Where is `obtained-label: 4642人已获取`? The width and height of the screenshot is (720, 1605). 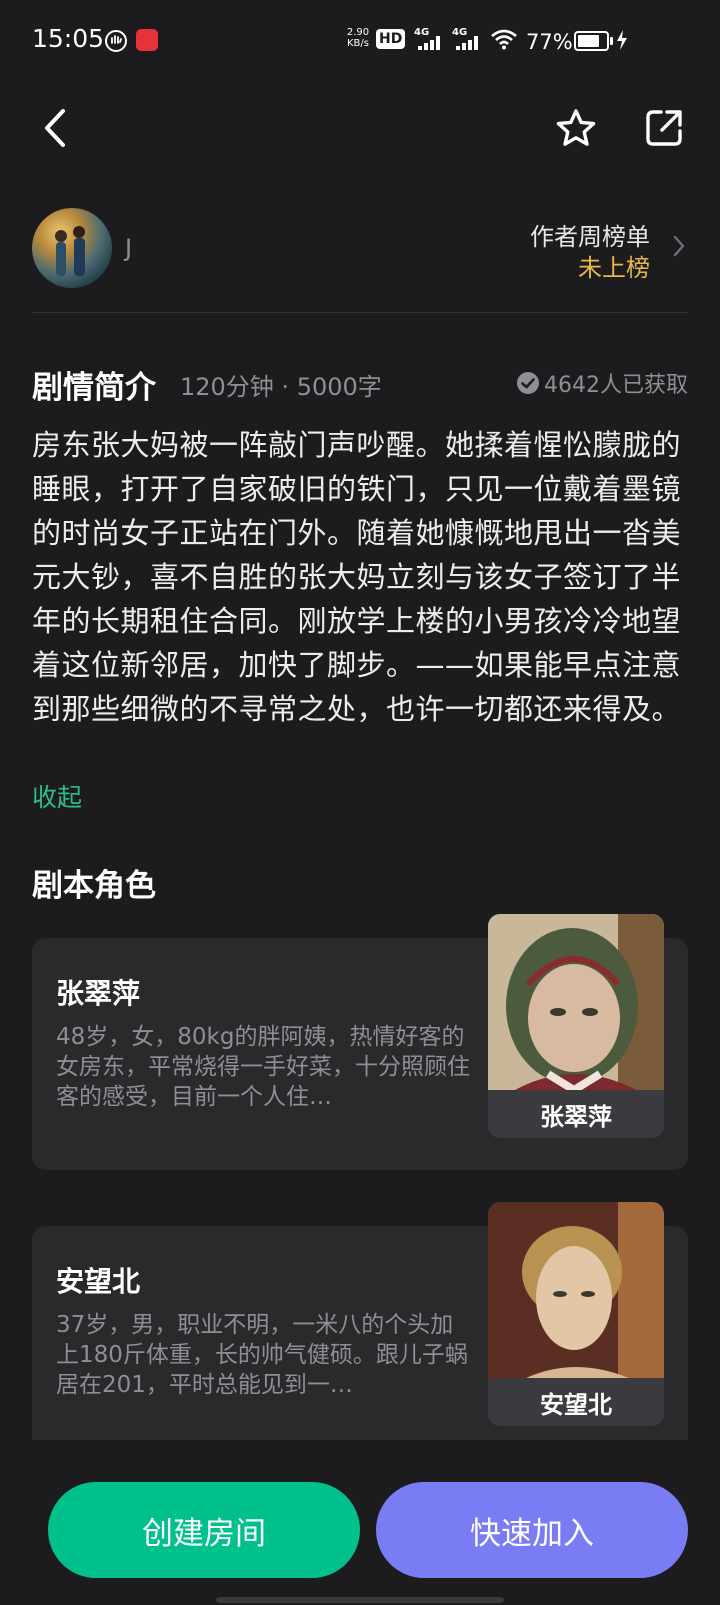
obtained-label: 4642人已获取 is located at coordinates (616, 385).